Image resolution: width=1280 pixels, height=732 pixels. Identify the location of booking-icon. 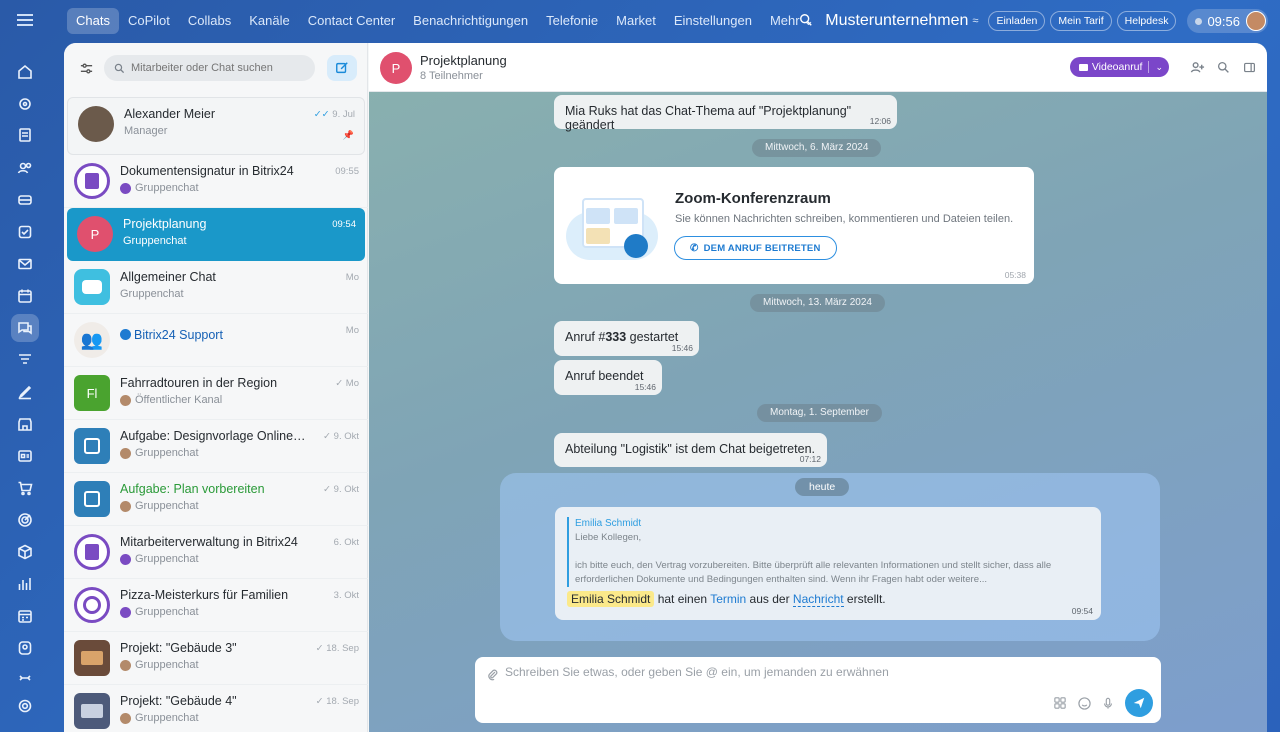
(25, 616).